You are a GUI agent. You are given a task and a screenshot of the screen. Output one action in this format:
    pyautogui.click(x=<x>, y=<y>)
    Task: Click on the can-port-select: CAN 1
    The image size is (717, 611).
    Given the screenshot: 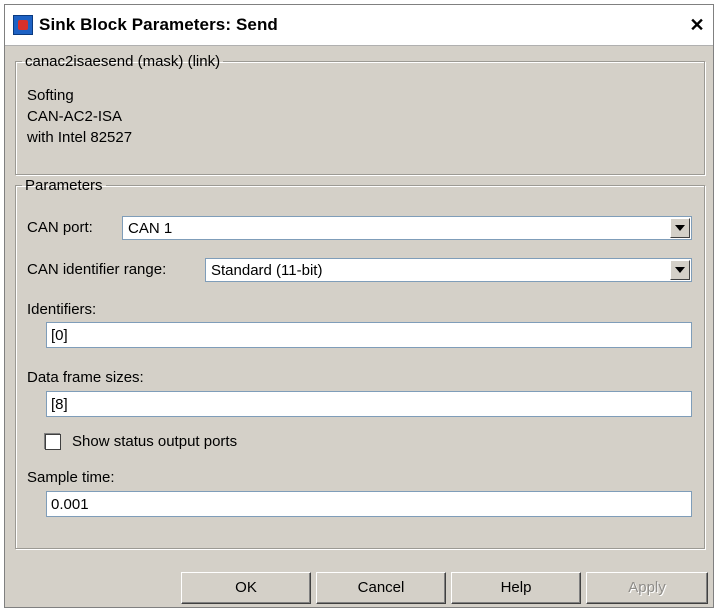 What is the action you would take?
    pyautogui.click(x=407, y=228)
    